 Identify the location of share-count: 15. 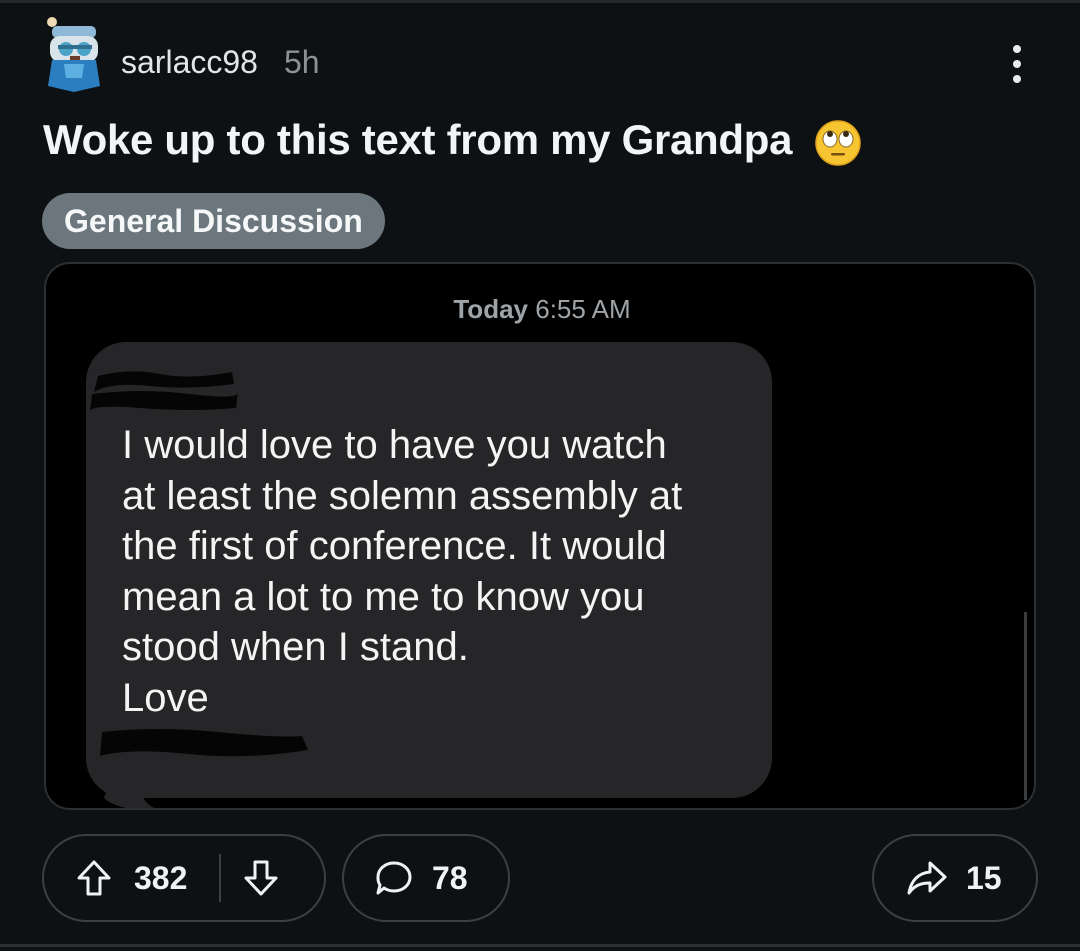
(984, 877).